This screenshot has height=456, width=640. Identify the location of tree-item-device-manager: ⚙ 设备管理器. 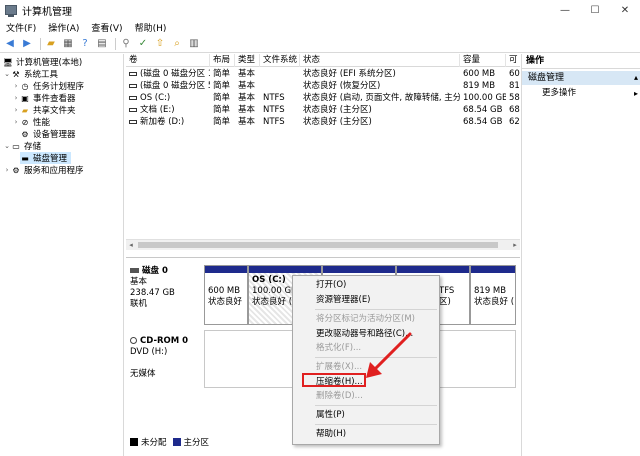
(48, 134).